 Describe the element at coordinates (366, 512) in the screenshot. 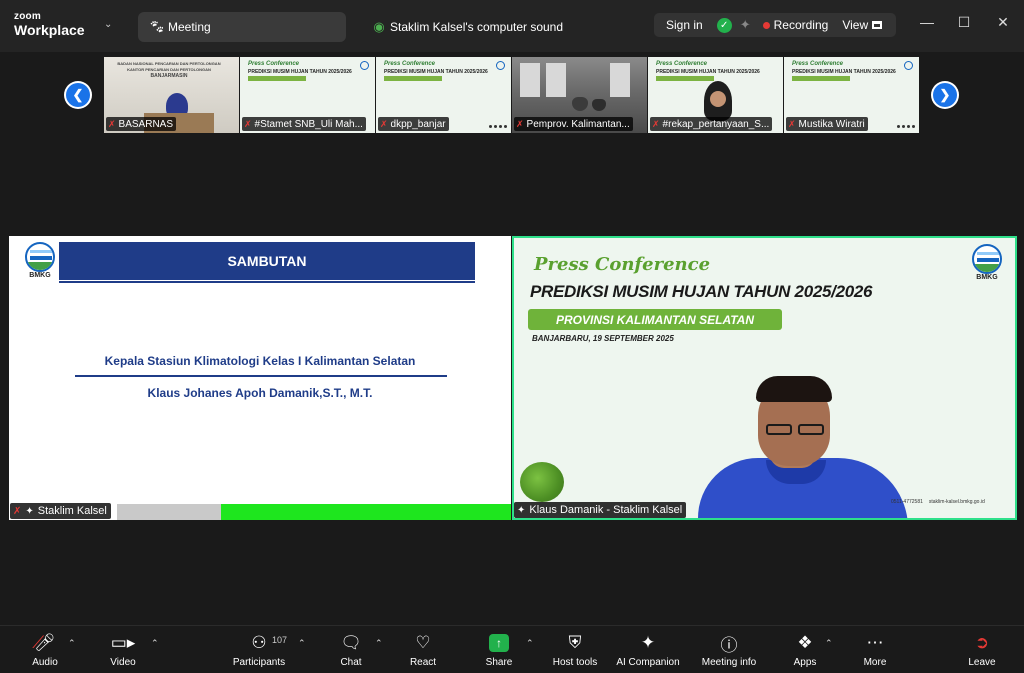

I see `slide-footer-bar-green` at that location.